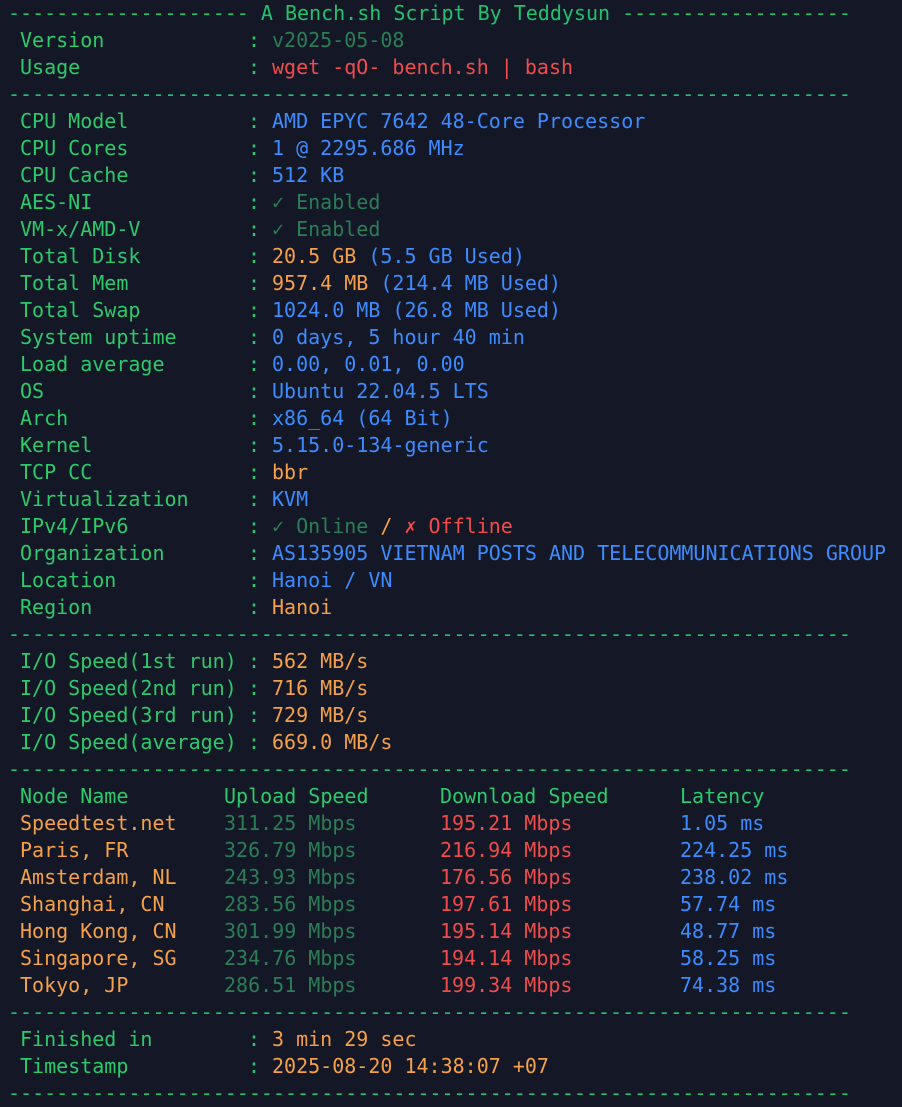 This screenshot has height=1107, width=902. I want to click on header-upload-speed: Upload Speed, so click(296, 796).